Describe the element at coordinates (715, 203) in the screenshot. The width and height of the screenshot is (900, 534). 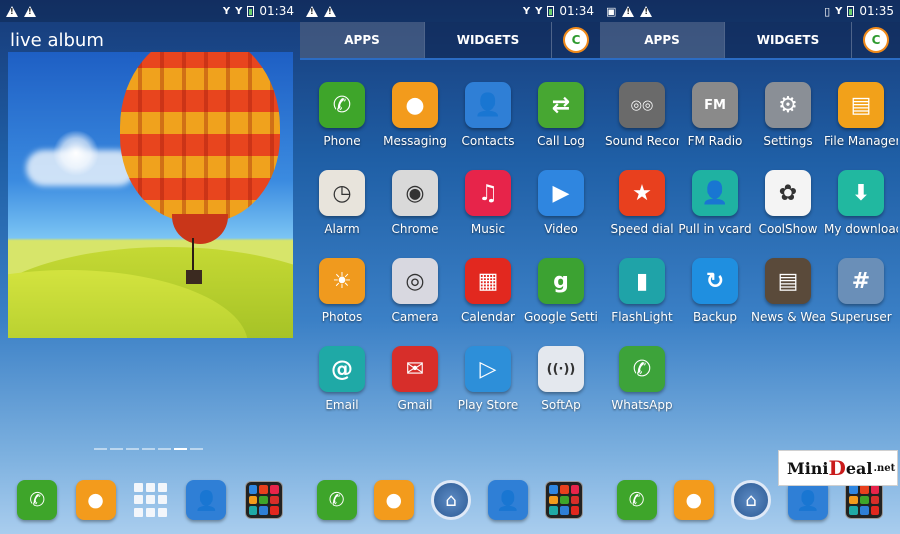
I see `app-pull-in-vcard: 👤 Pull in vcard` at that location.